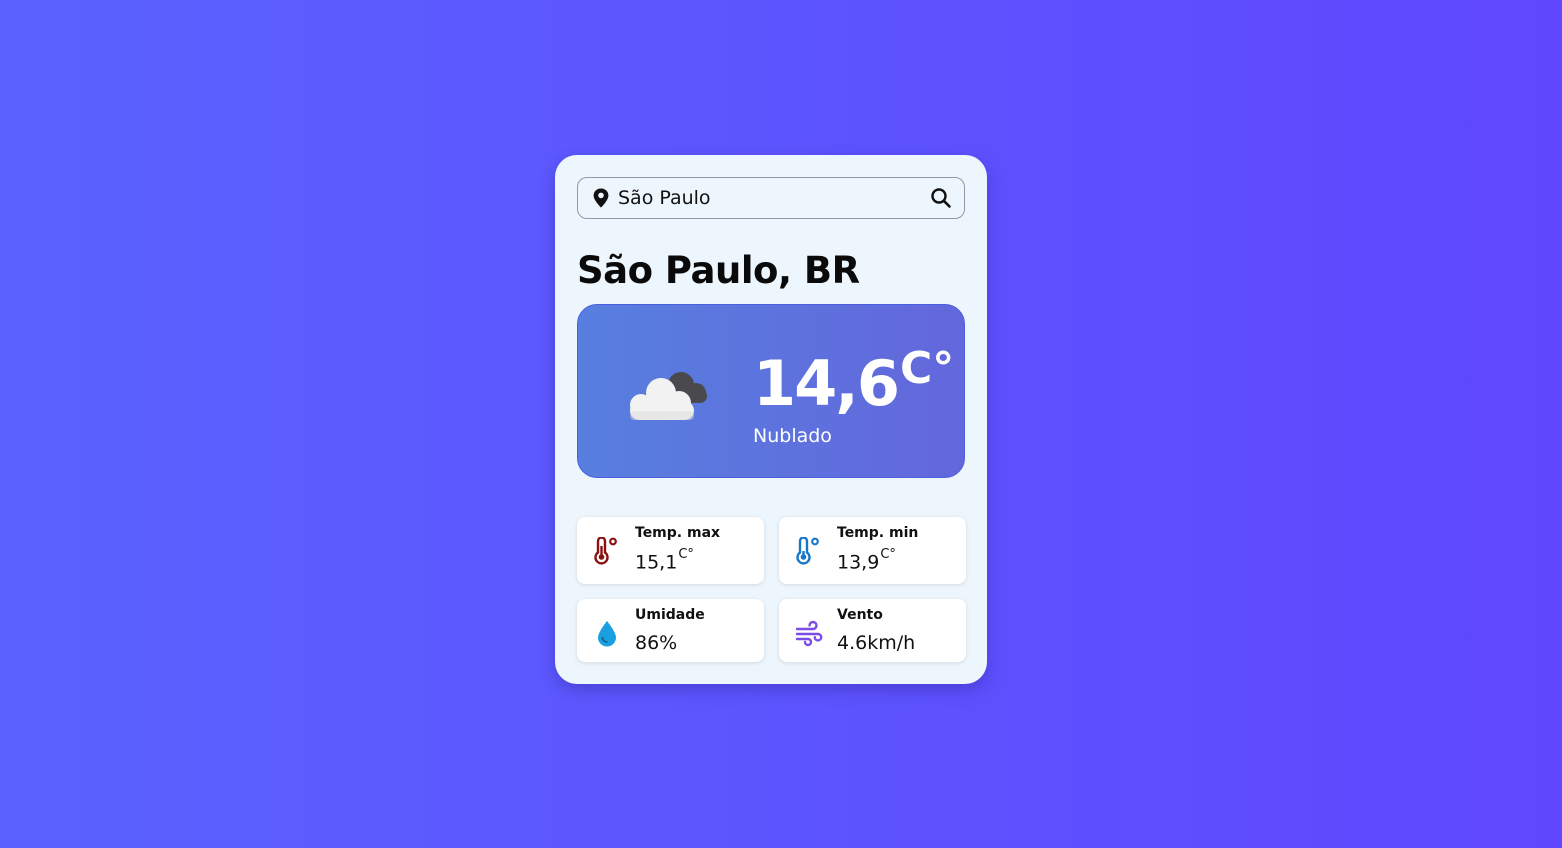 The width and height of the screenshot is (1562, 848). I want to click on current-temperature: 14,6C°, so click(853, 381).